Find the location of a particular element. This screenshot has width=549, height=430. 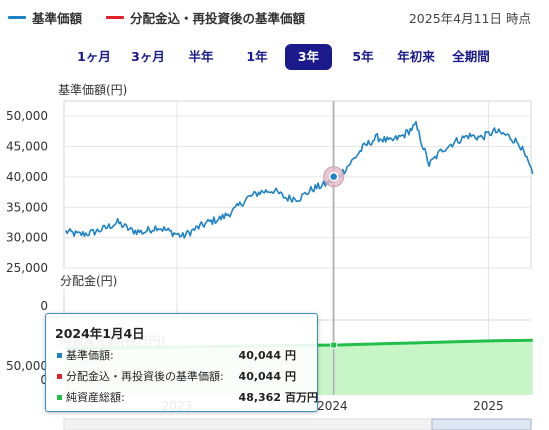

x-tick-label: 2025 is located at coordinates (488, 406).